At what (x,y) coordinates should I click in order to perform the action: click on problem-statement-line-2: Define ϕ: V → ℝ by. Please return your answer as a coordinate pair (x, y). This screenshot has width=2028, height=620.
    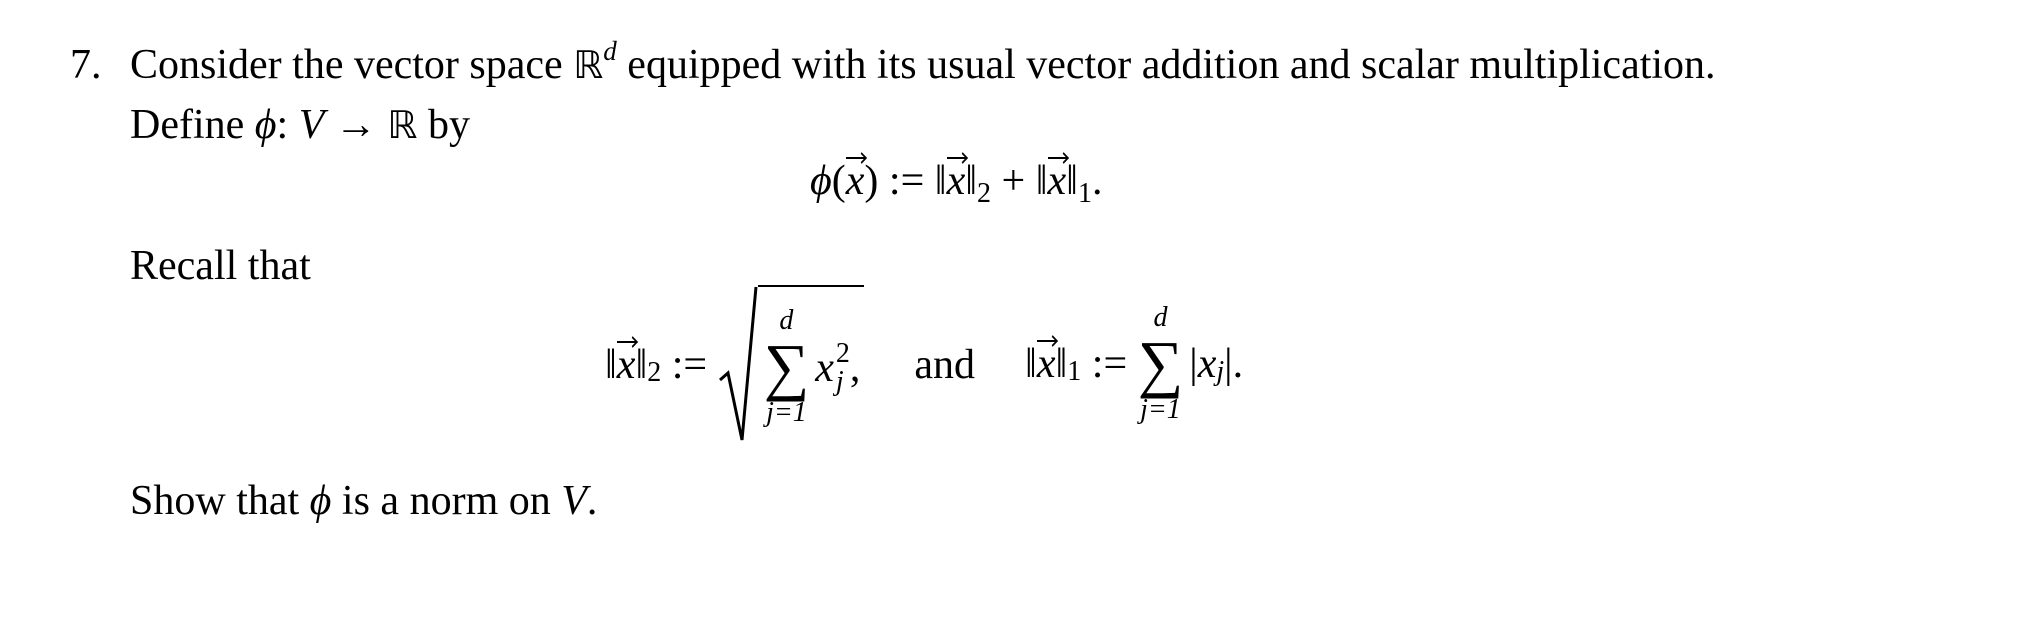
    Looking at the image, I should click on (300, 125).